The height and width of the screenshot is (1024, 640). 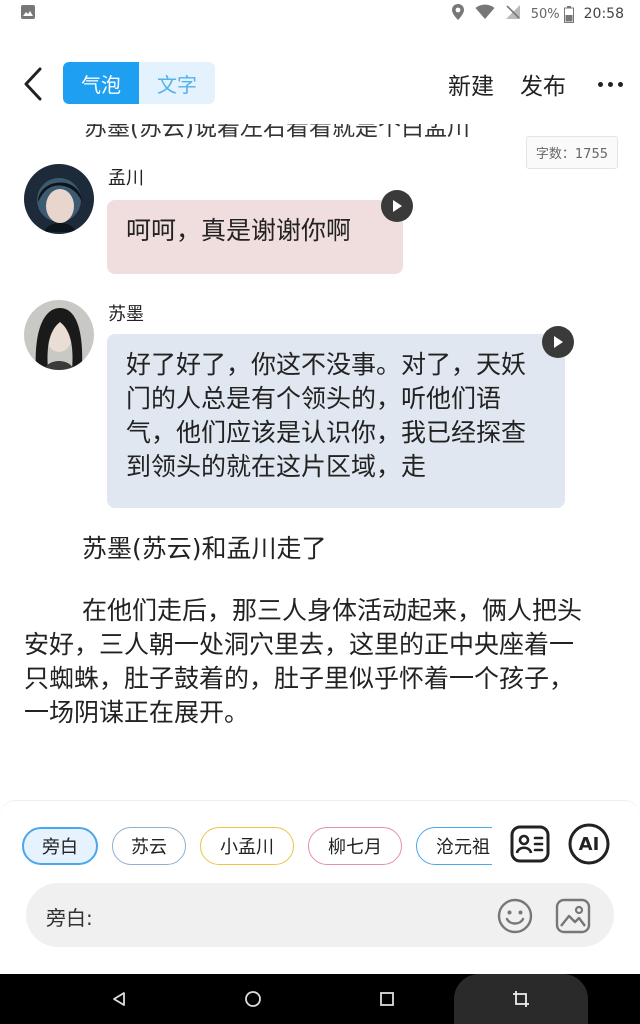 I want to click on status-time: 20:58, so click(x=603, y=14).